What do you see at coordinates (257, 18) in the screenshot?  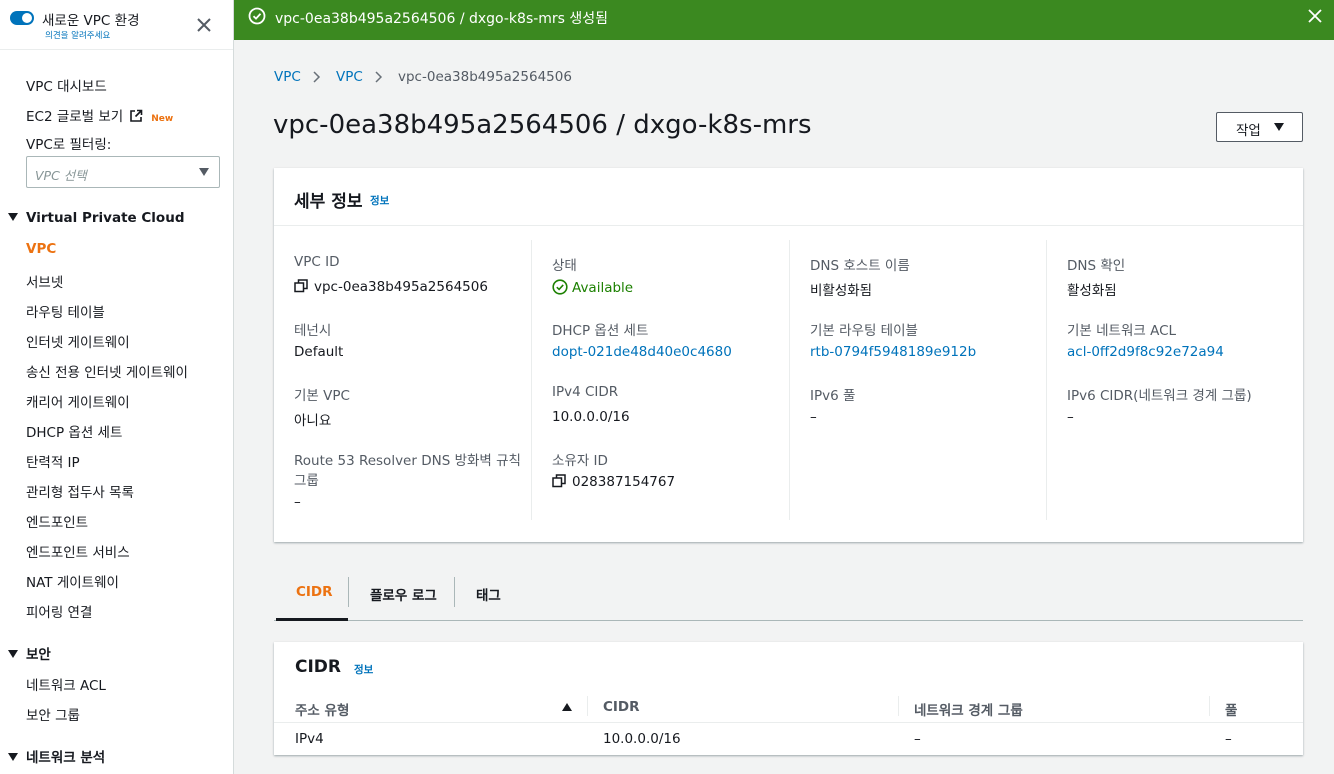 I see `success-check-icon` at bounding box center [257, 18].